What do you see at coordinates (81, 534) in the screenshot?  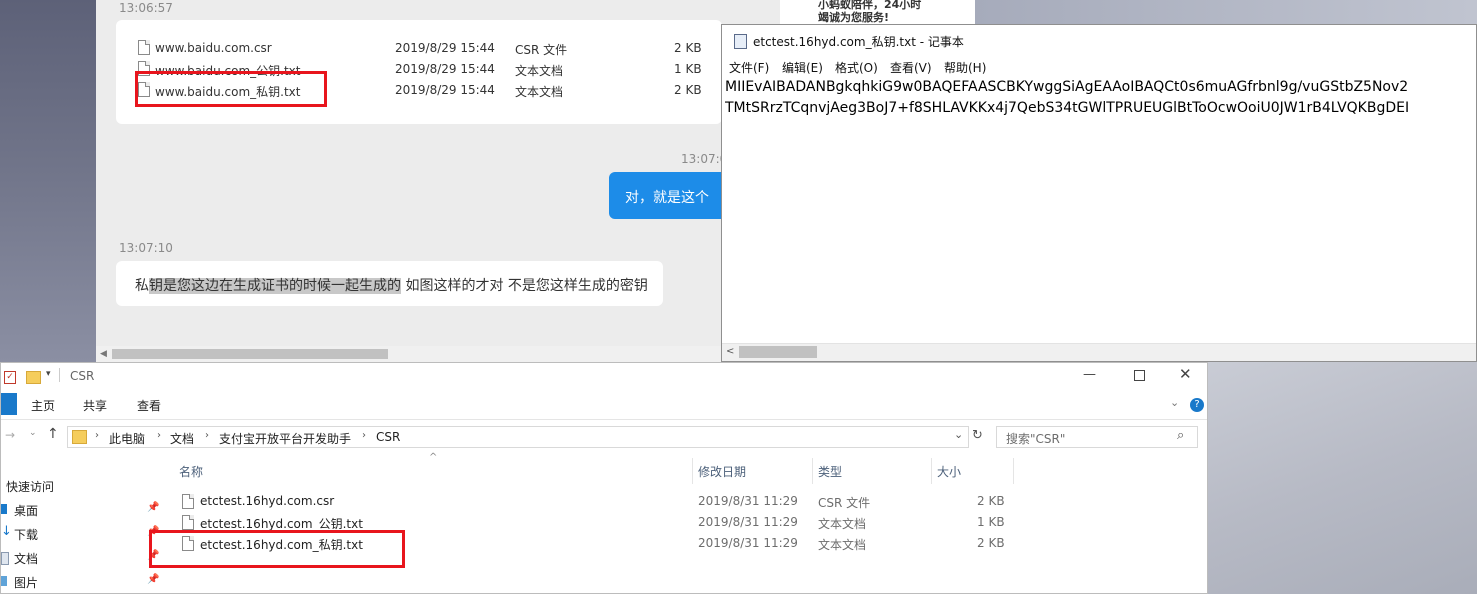 I see `nav-downloads: ↓ 下载 📌` at bounding box center [81, 534].